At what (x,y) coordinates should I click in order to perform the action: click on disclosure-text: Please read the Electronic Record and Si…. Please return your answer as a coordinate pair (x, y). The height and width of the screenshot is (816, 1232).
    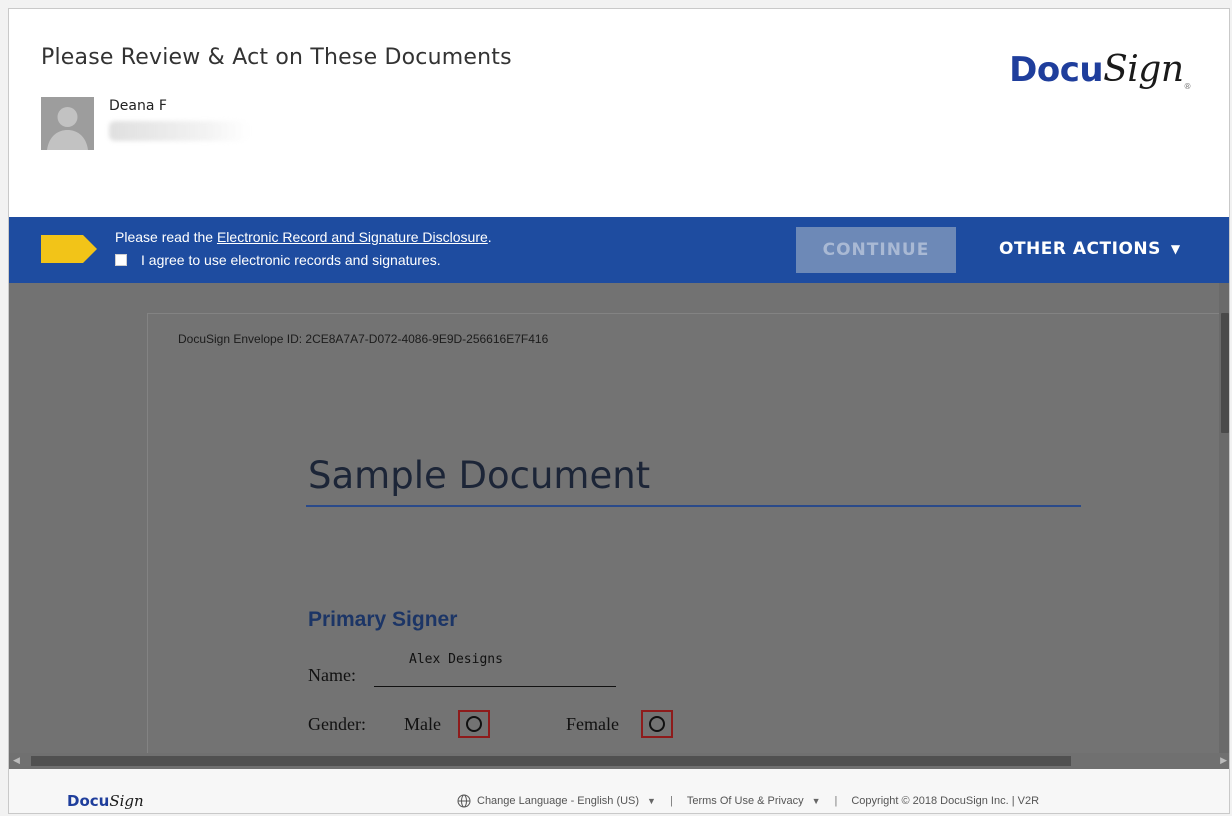
    Looking at the image, I should click on (303, 237).